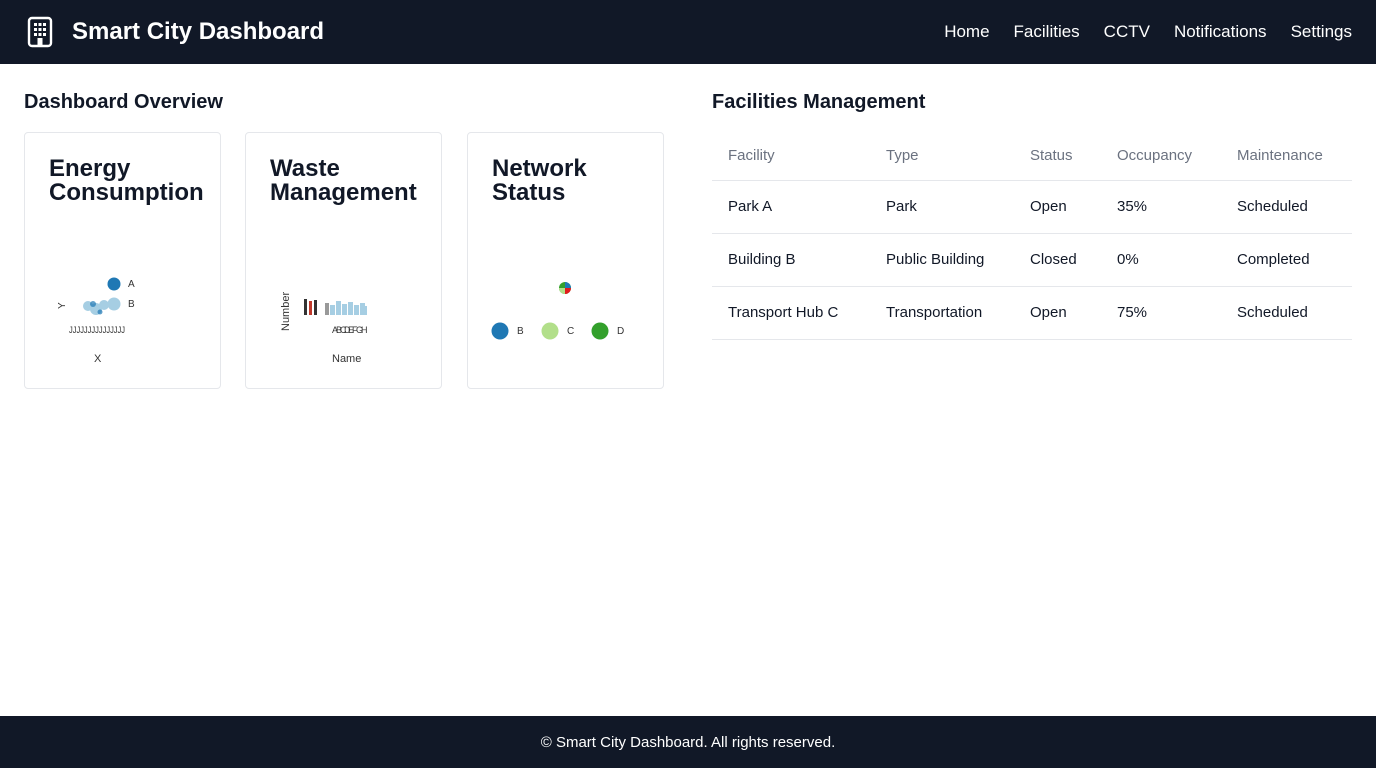 Image resolution: width=1376 pixels, height=768 pixels. Describe the element at coordinates (364, 330) in the screenshot. I see `x-tick-label: H` at that location.